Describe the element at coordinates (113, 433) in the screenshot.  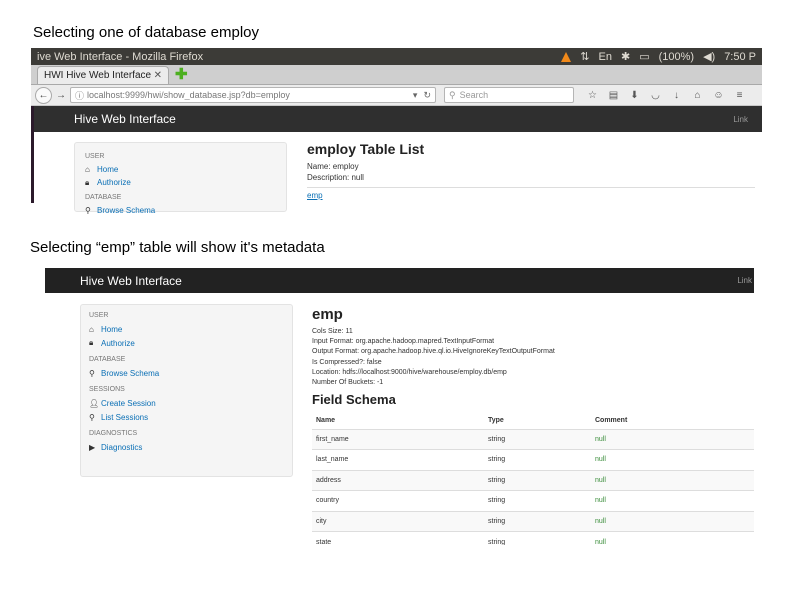
I see `sidebar-heading-diagnostics: DIAGNOSTICS` at that location.